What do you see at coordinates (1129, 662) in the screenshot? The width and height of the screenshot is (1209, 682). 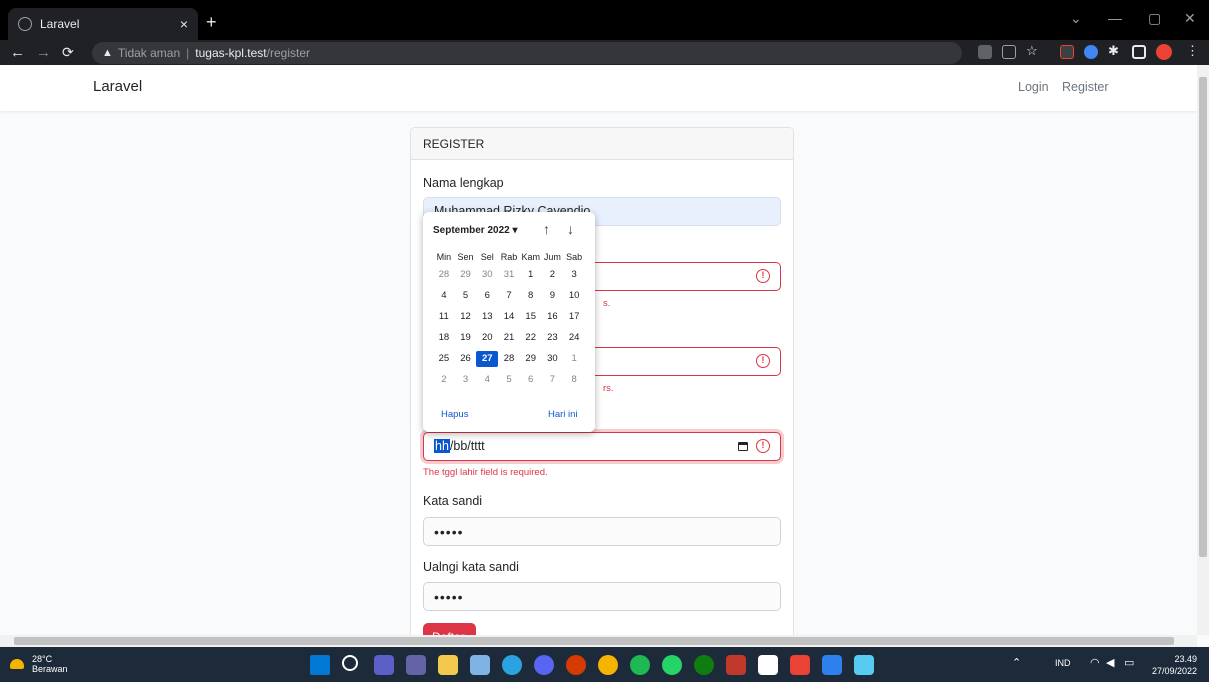 I see `battery-icon: ▭` at bounding box center [1129, 662].